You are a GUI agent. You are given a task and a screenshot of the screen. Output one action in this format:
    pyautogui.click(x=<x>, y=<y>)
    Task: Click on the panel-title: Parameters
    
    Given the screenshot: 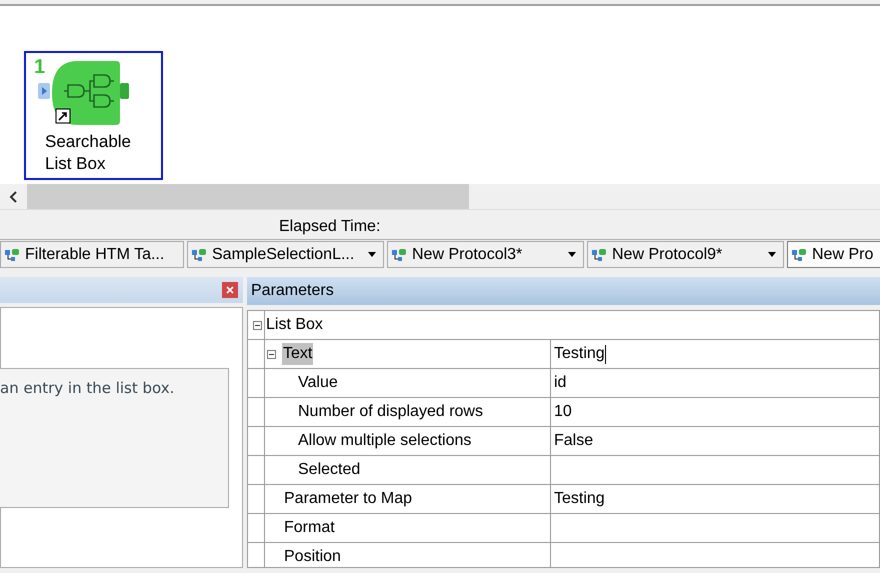 What is the action you would take?
    pyautogui.click(x=292, y=290)
    